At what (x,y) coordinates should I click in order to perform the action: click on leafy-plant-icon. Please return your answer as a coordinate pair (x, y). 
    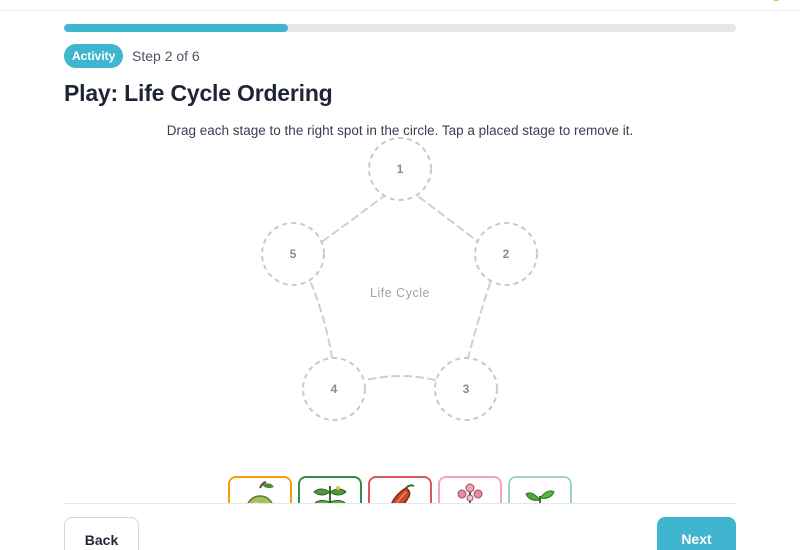
    Looking at the image, I should click on (330, 495).